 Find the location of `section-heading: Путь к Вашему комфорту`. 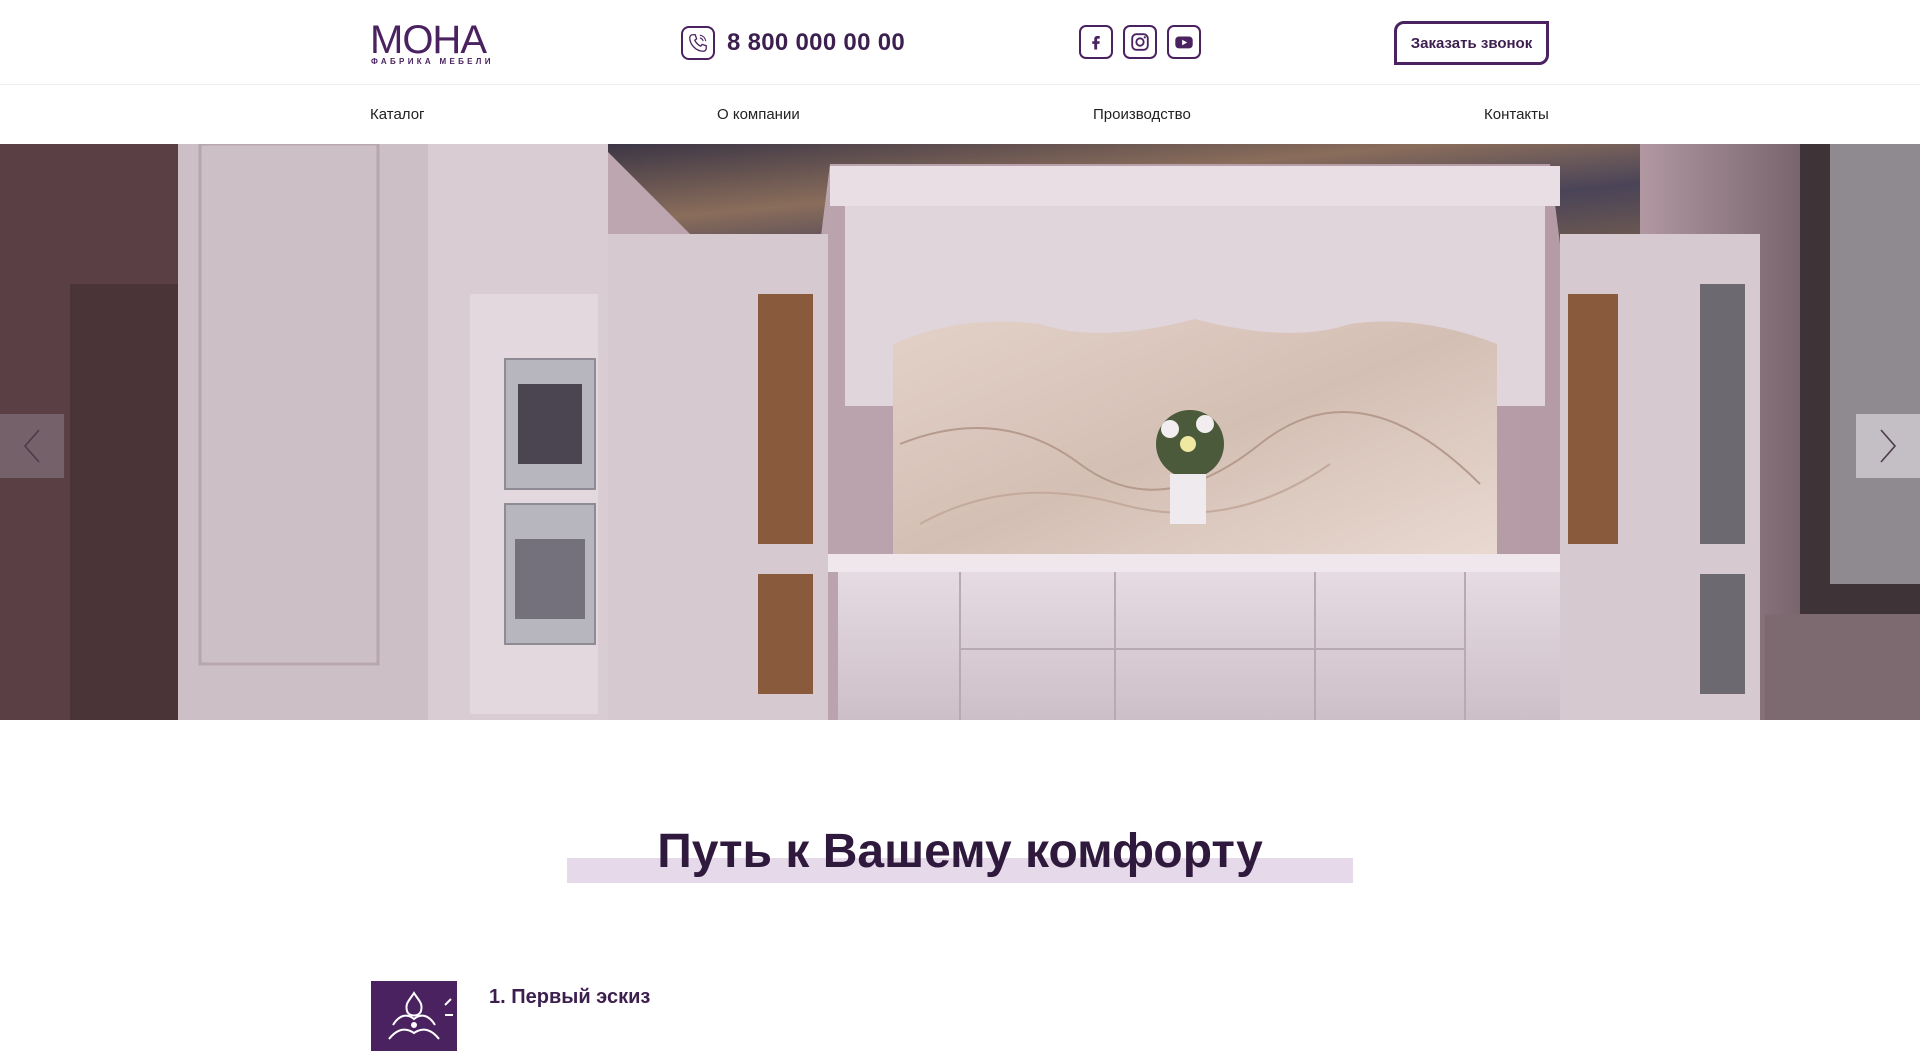

section-heading: Путь к Вашему комфорту is located at coordinates (960, 851).